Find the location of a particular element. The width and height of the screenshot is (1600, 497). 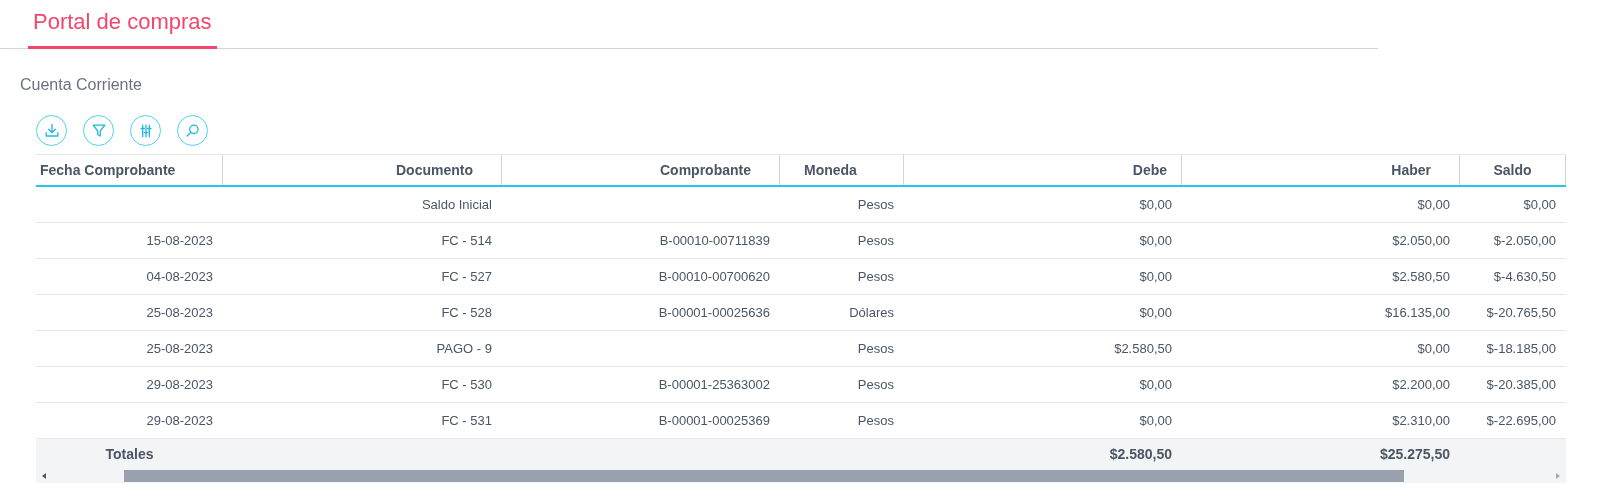

table-cell: FC - 531 is located at coordinates (466, 420).